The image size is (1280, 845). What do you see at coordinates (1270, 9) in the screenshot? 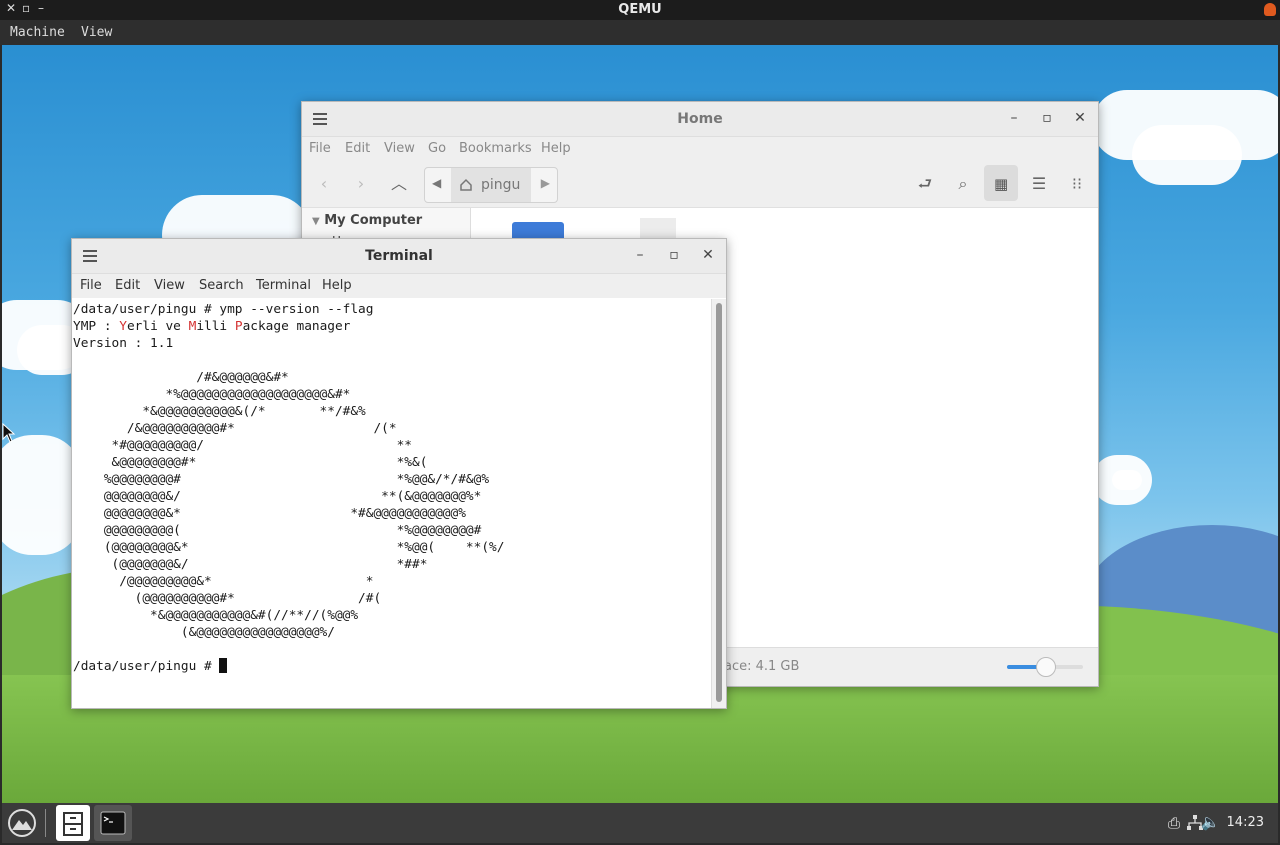
I see `qemu-logo-icon` at bounding box center [1270, 9].